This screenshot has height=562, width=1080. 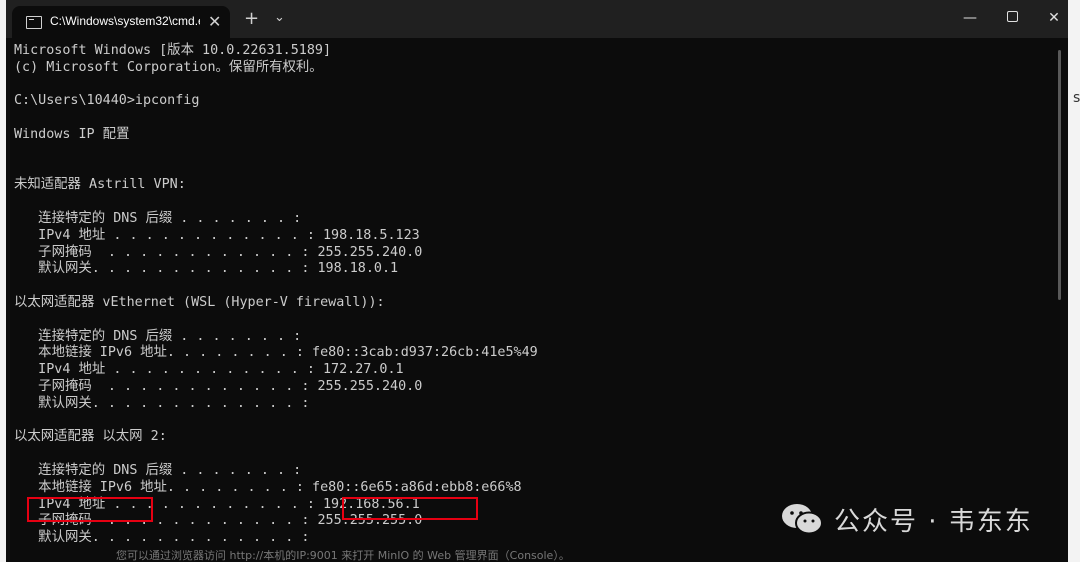 What do you see at coordinates (173, 50) in the screenshot?
I see `console-line: Microsoft Windows [版本 10.0.22631.5189]` at bounding box center [173, 50].